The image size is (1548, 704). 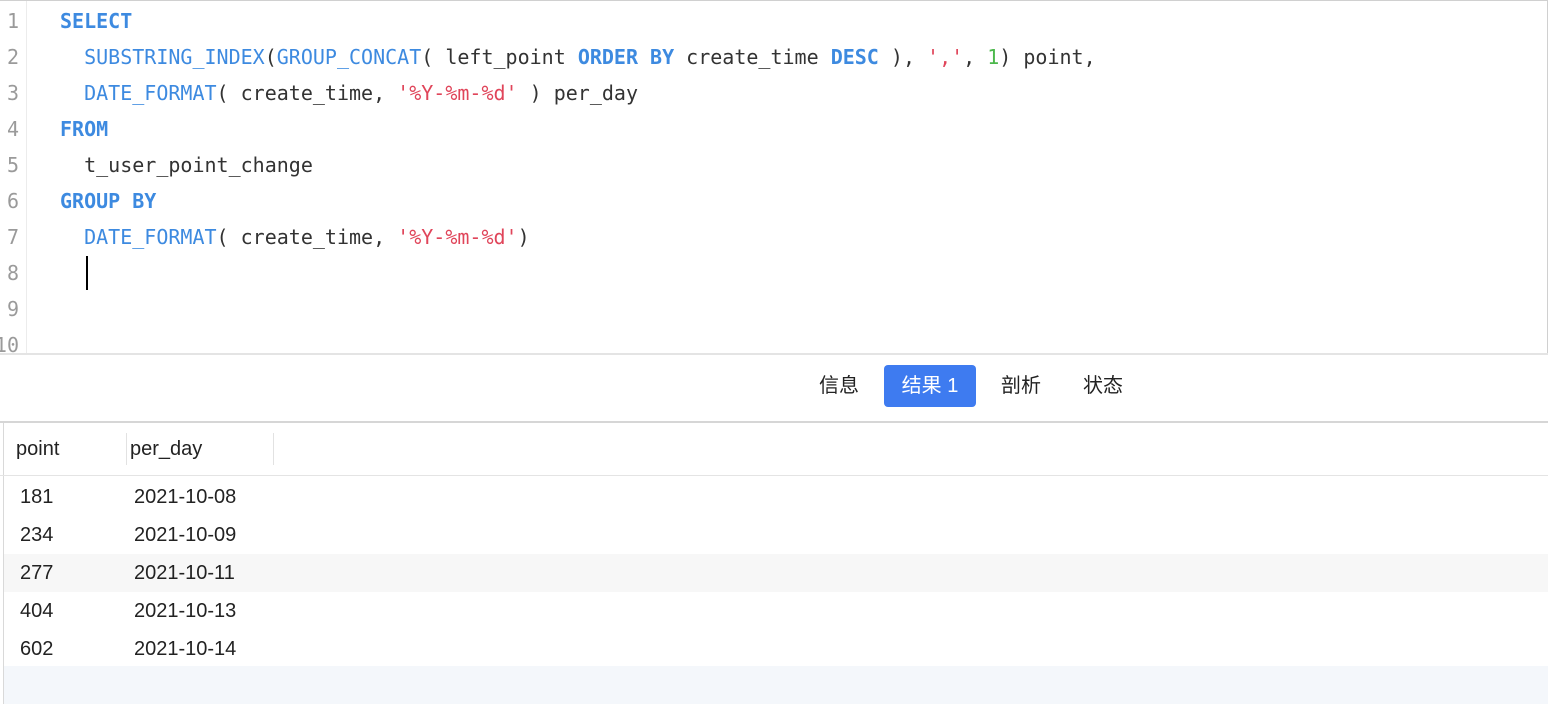 I want to click on token-text: ) per_day, so click(x=578, y=93).